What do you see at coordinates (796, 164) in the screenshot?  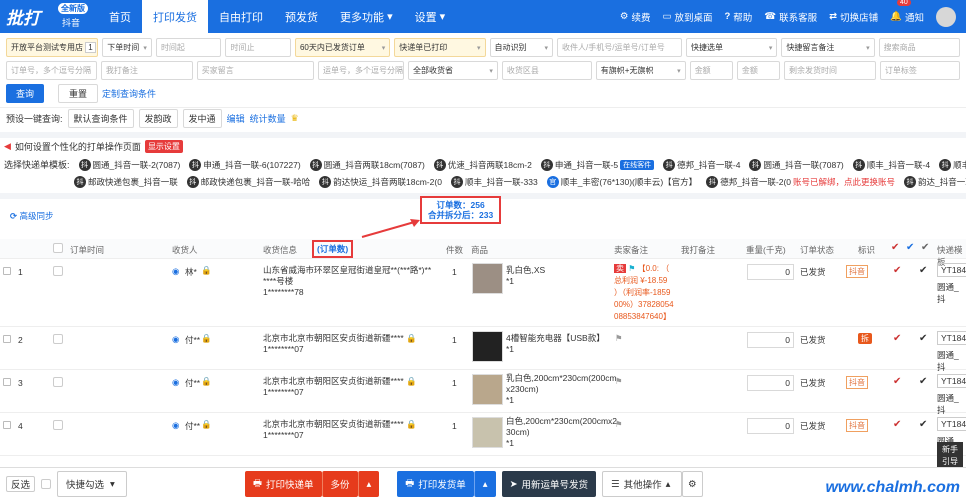 I see `template-item: 抖圆通_抖音一联(7087)` at bounding box center [796, 164].